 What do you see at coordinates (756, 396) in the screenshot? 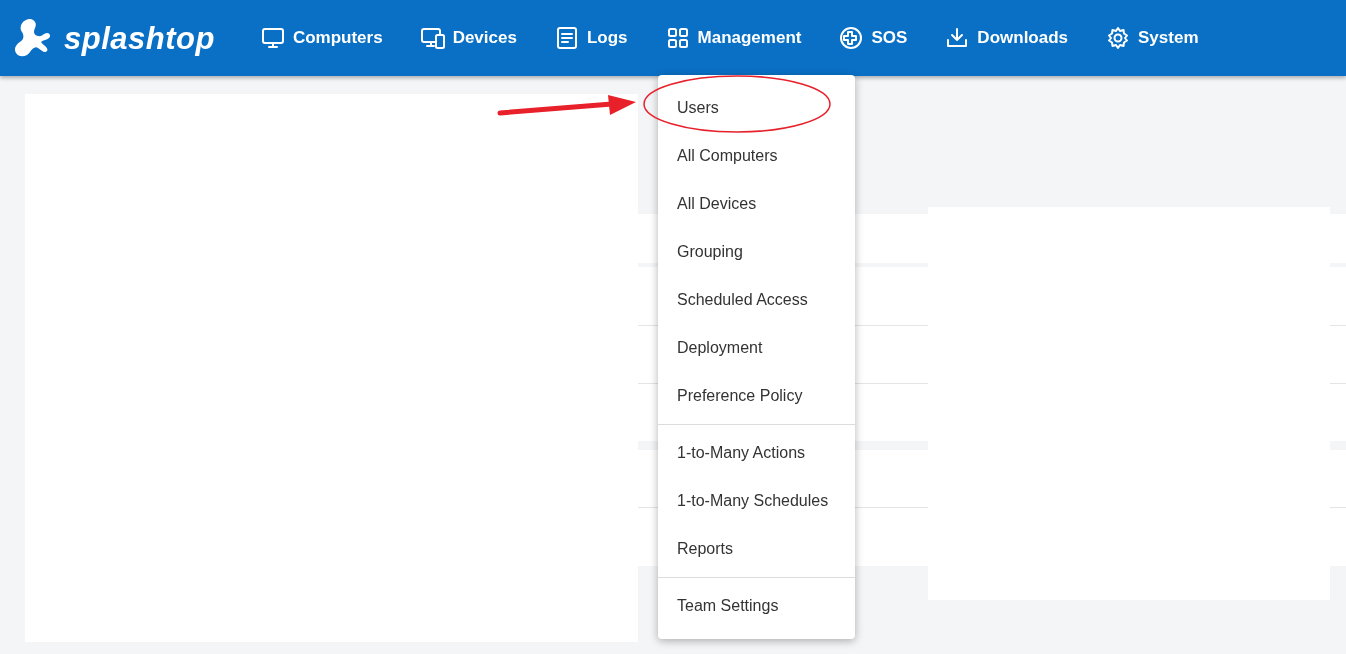
I see `menu-item: Preference Policy` at bounding box center [756, 396].